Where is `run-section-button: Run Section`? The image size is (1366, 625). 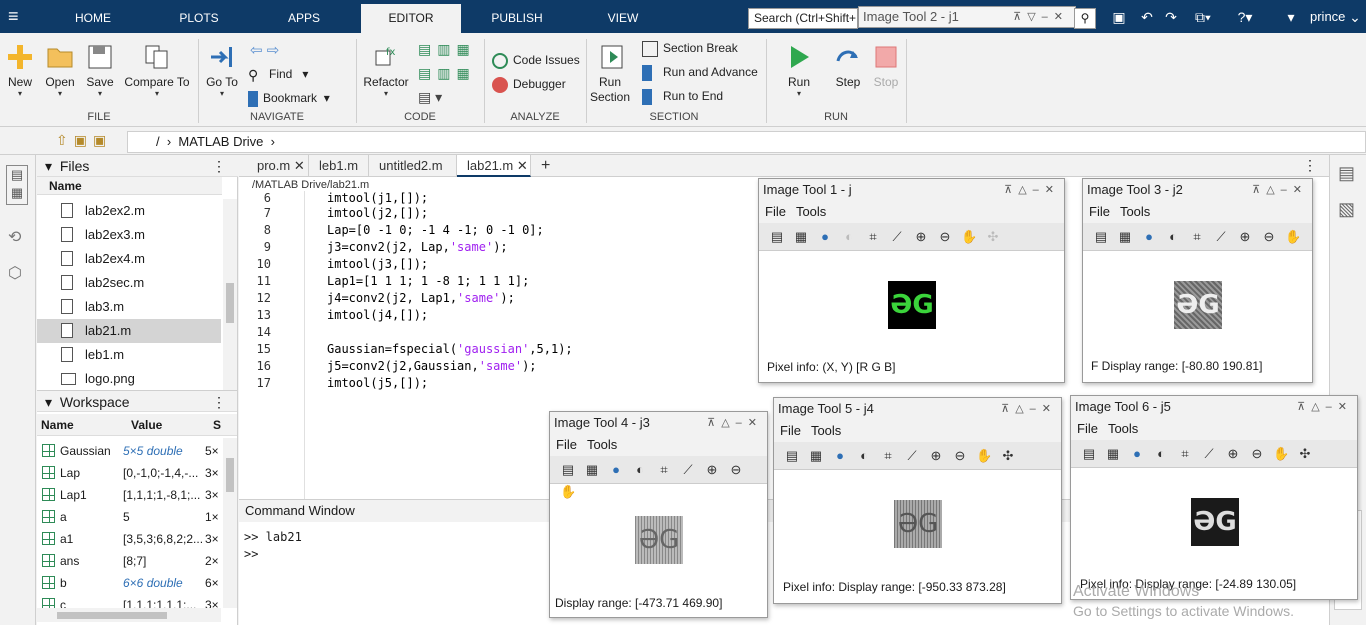 run-section-button: Run Section is located at coordinates (612, 74).